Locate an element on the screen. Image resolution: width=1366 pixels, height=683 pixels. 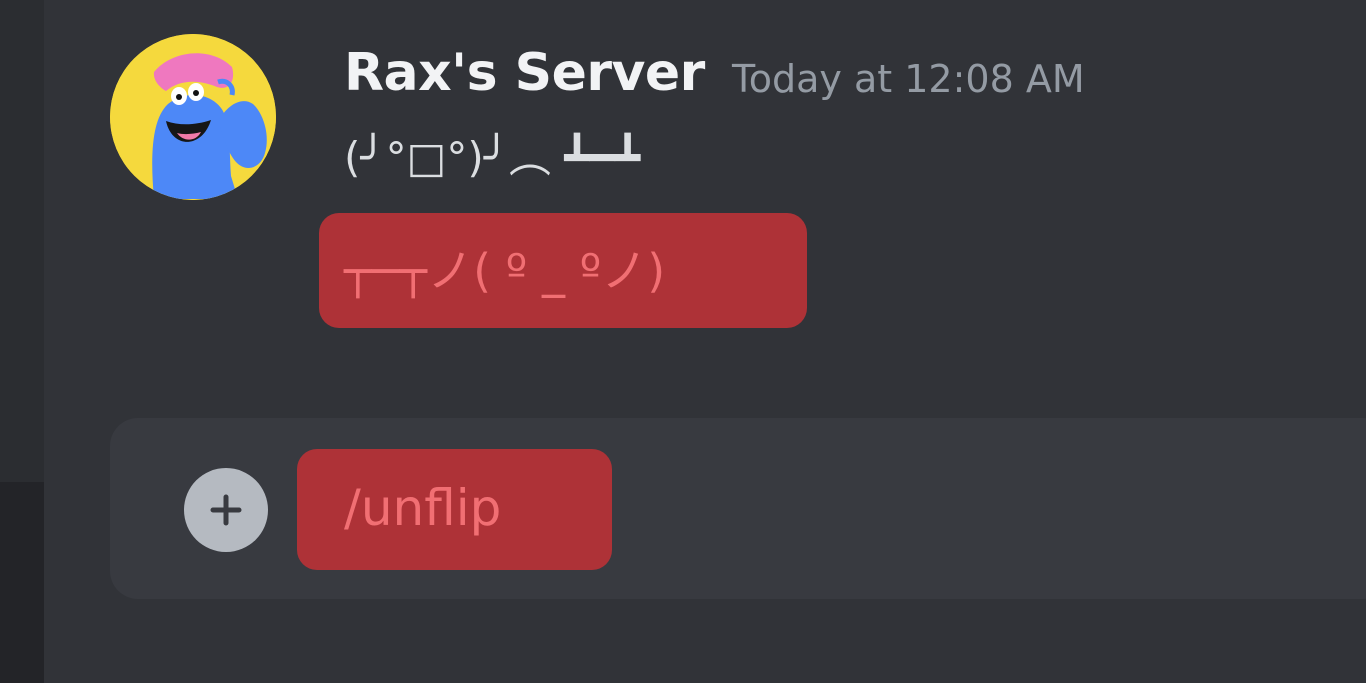
slash-command-input: /unflip is located at coordinates (422, 508).